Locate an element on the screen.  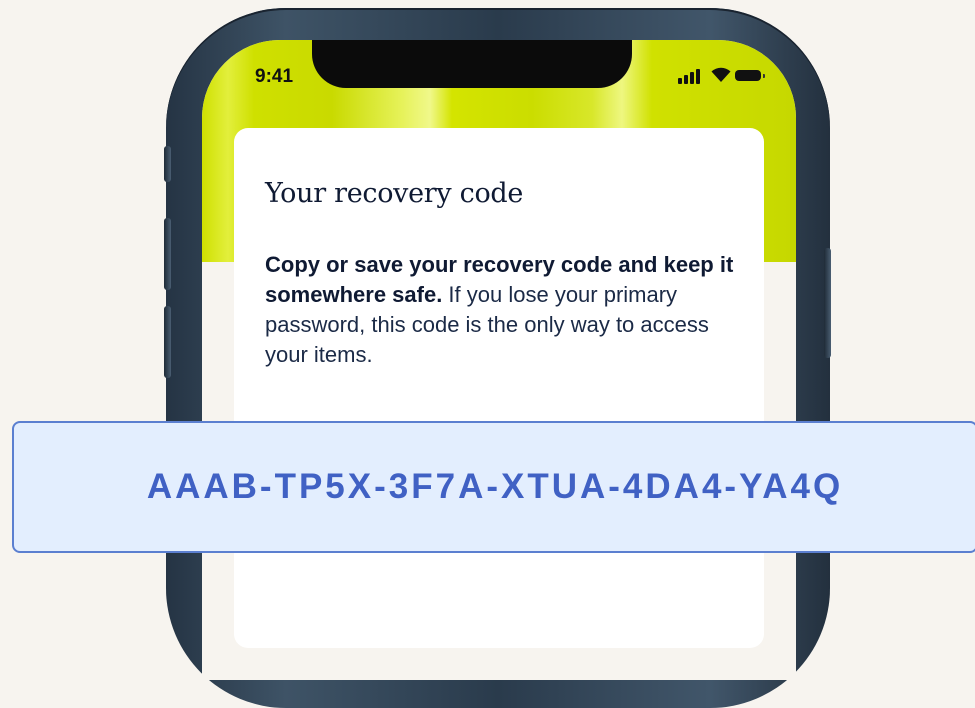
wifi-icon is located at coordinates (721, 74).